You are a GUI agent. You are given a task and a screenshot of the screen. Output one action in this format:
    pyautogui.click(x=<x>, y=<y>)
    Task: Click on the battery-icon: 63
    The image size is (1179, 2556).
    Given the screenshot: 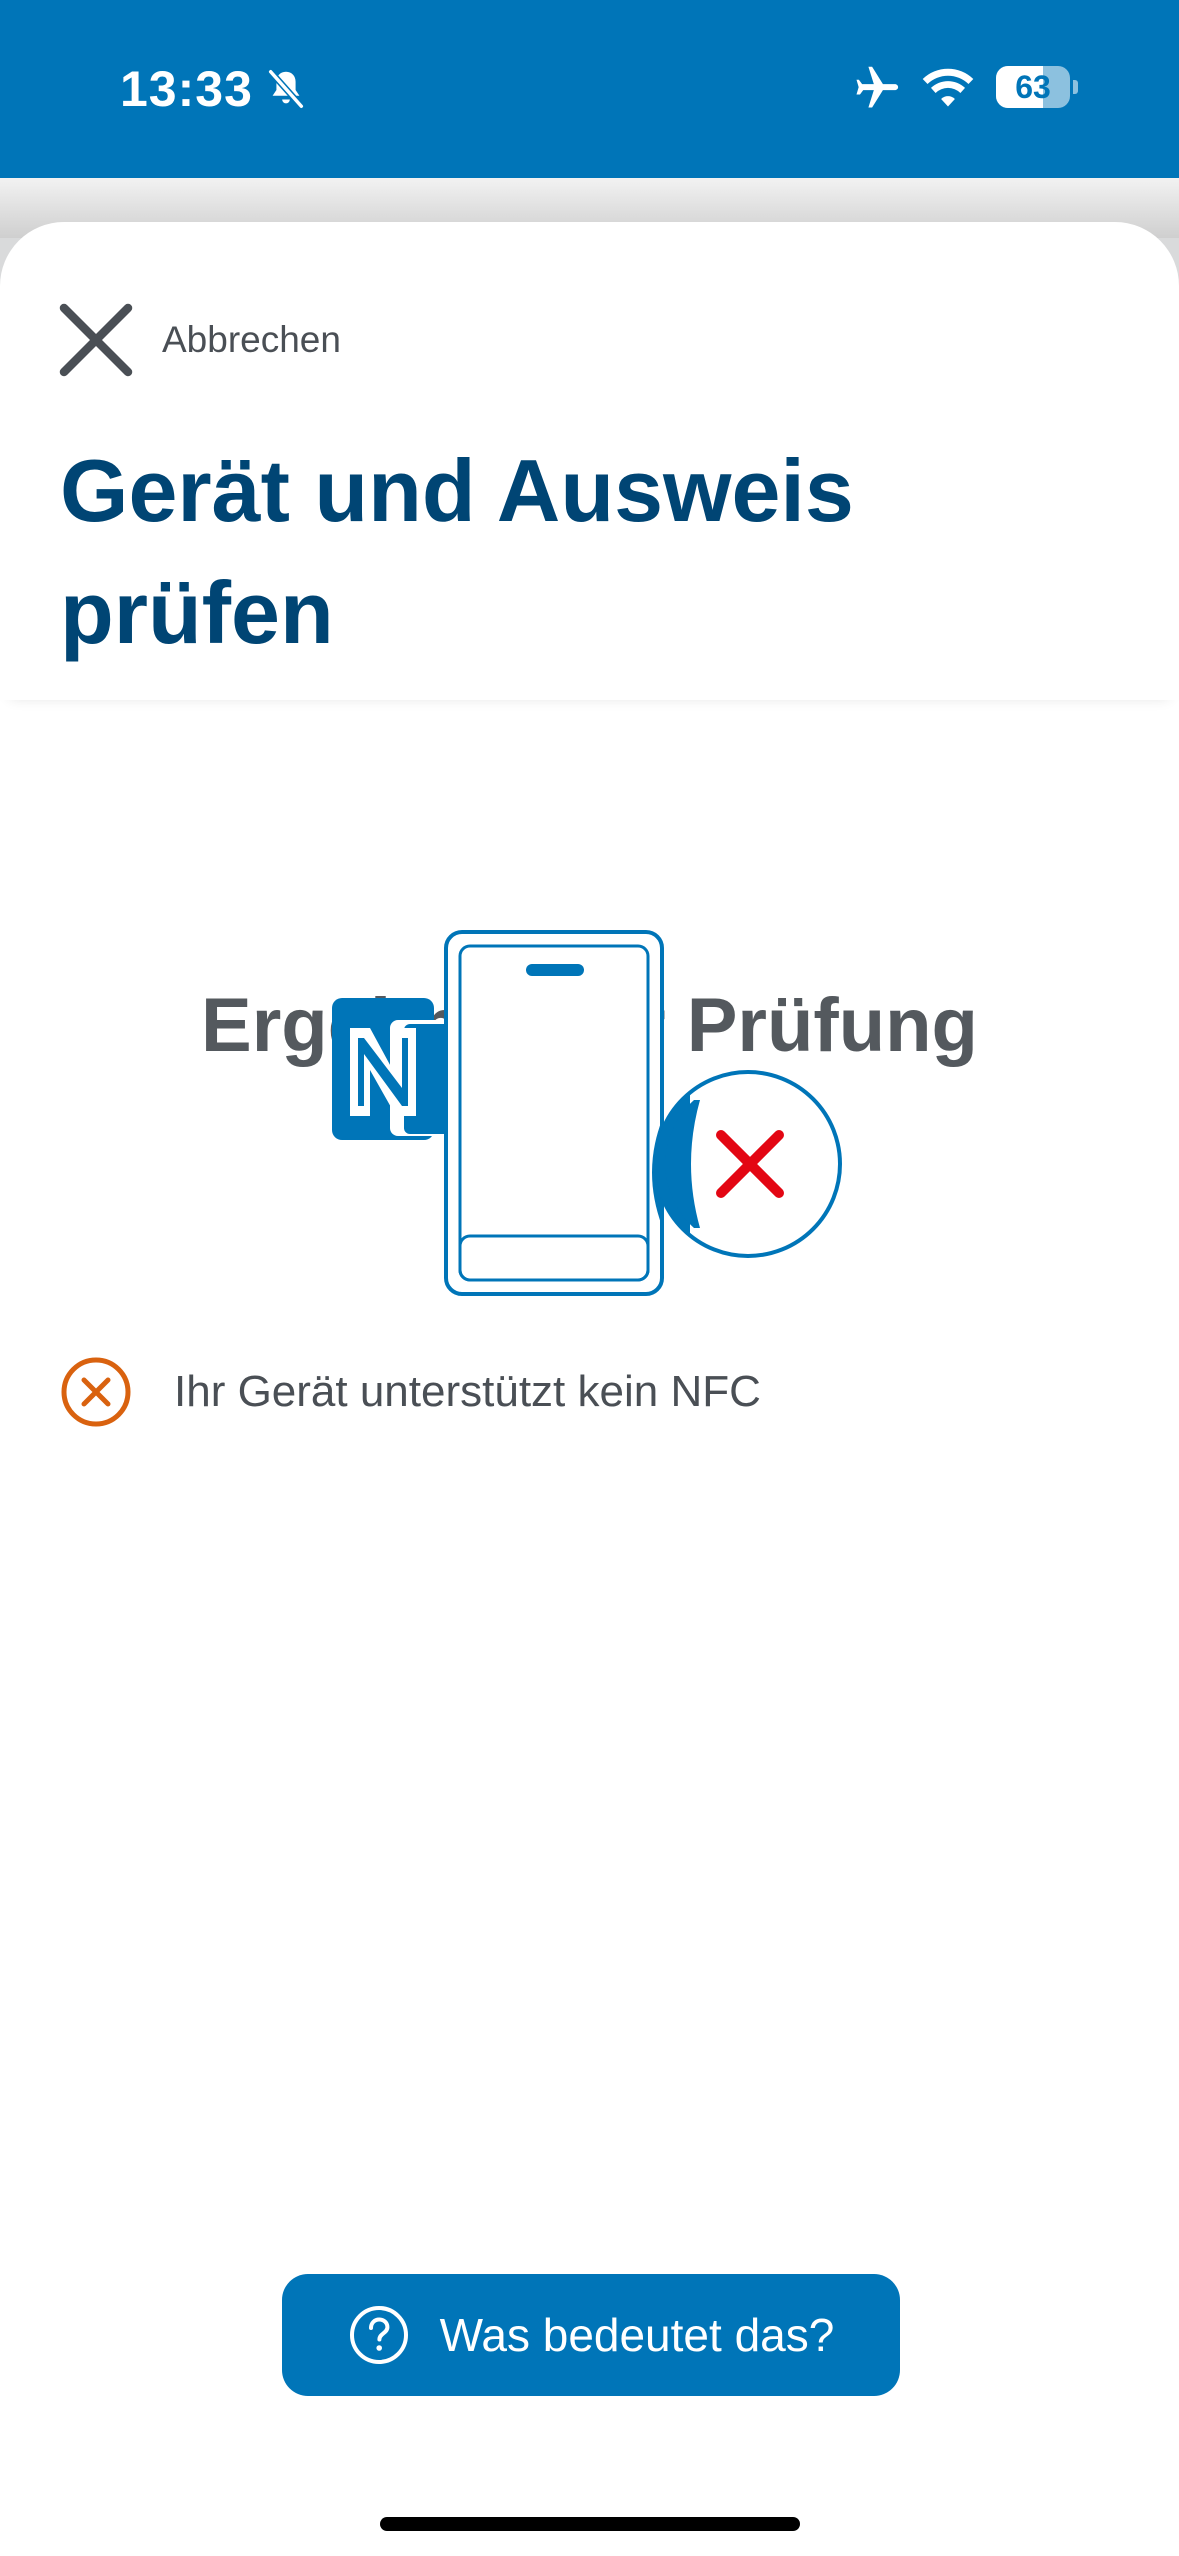 What is the action you would take?
    pyautogui.click(x=1037, y=87)
    